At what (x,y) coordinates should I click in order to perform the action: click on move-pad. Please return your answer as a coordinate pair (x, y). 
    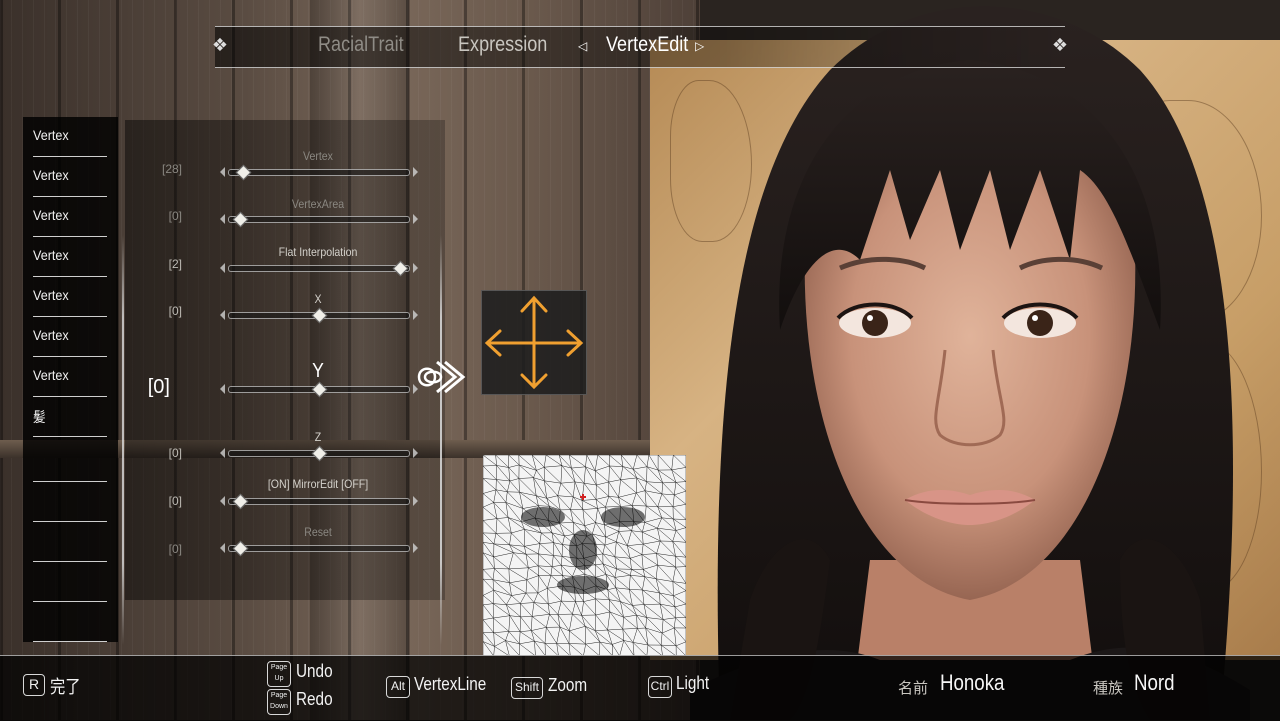
    Looking at the image, I should click on (534, 342).